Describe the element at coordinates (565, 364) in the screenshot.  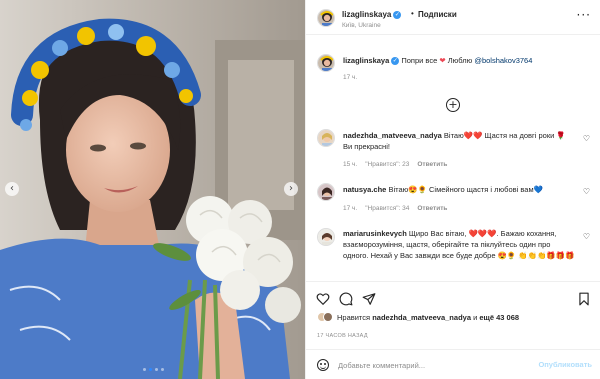
I see `publish-button: Опубликовать` at that location.